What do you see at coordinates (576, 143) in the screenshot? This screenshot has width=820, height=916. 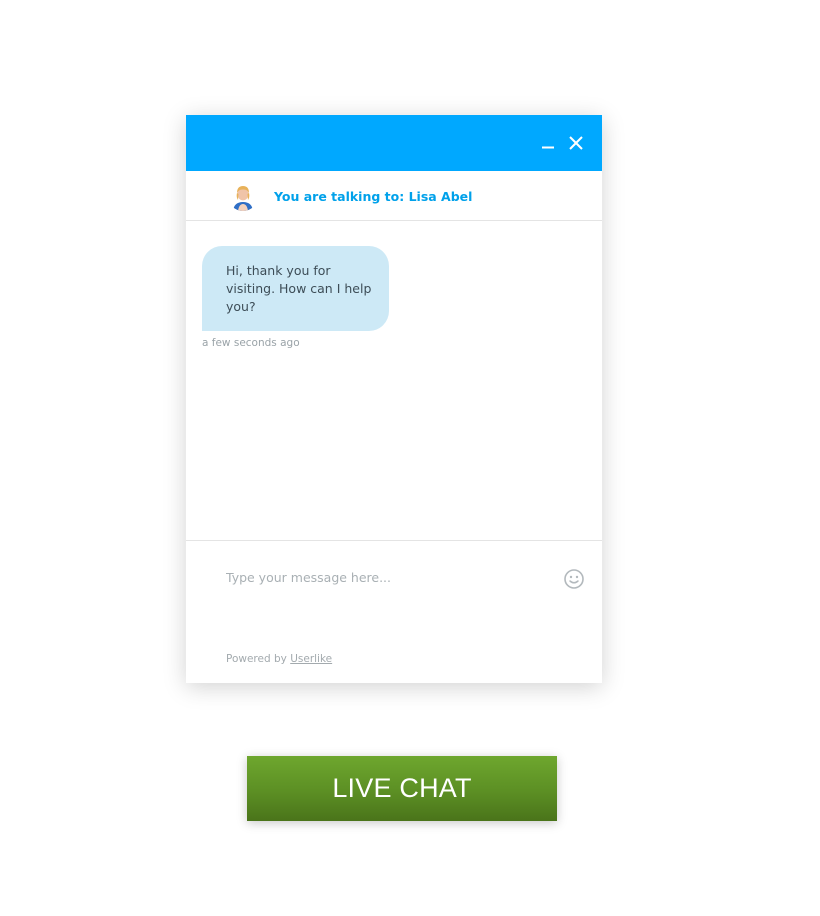 I see `close-icon` at bounding box center [576, 143].